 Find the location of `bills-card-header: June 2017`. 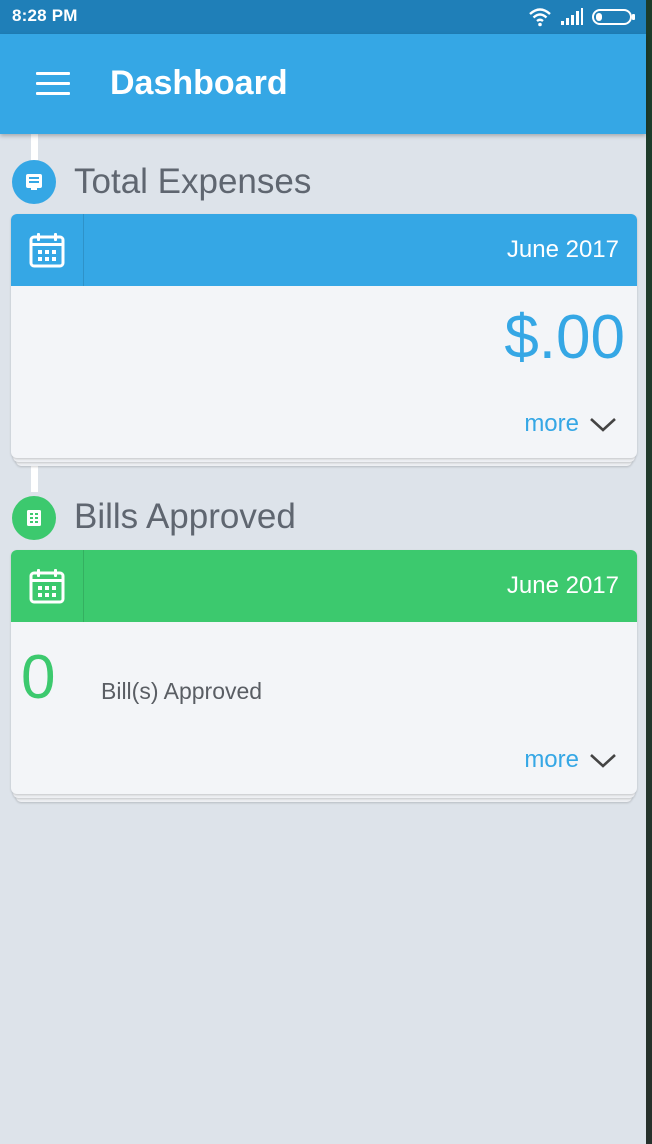

bills-card-header: June 2017 is located at coordinates (324, 586).